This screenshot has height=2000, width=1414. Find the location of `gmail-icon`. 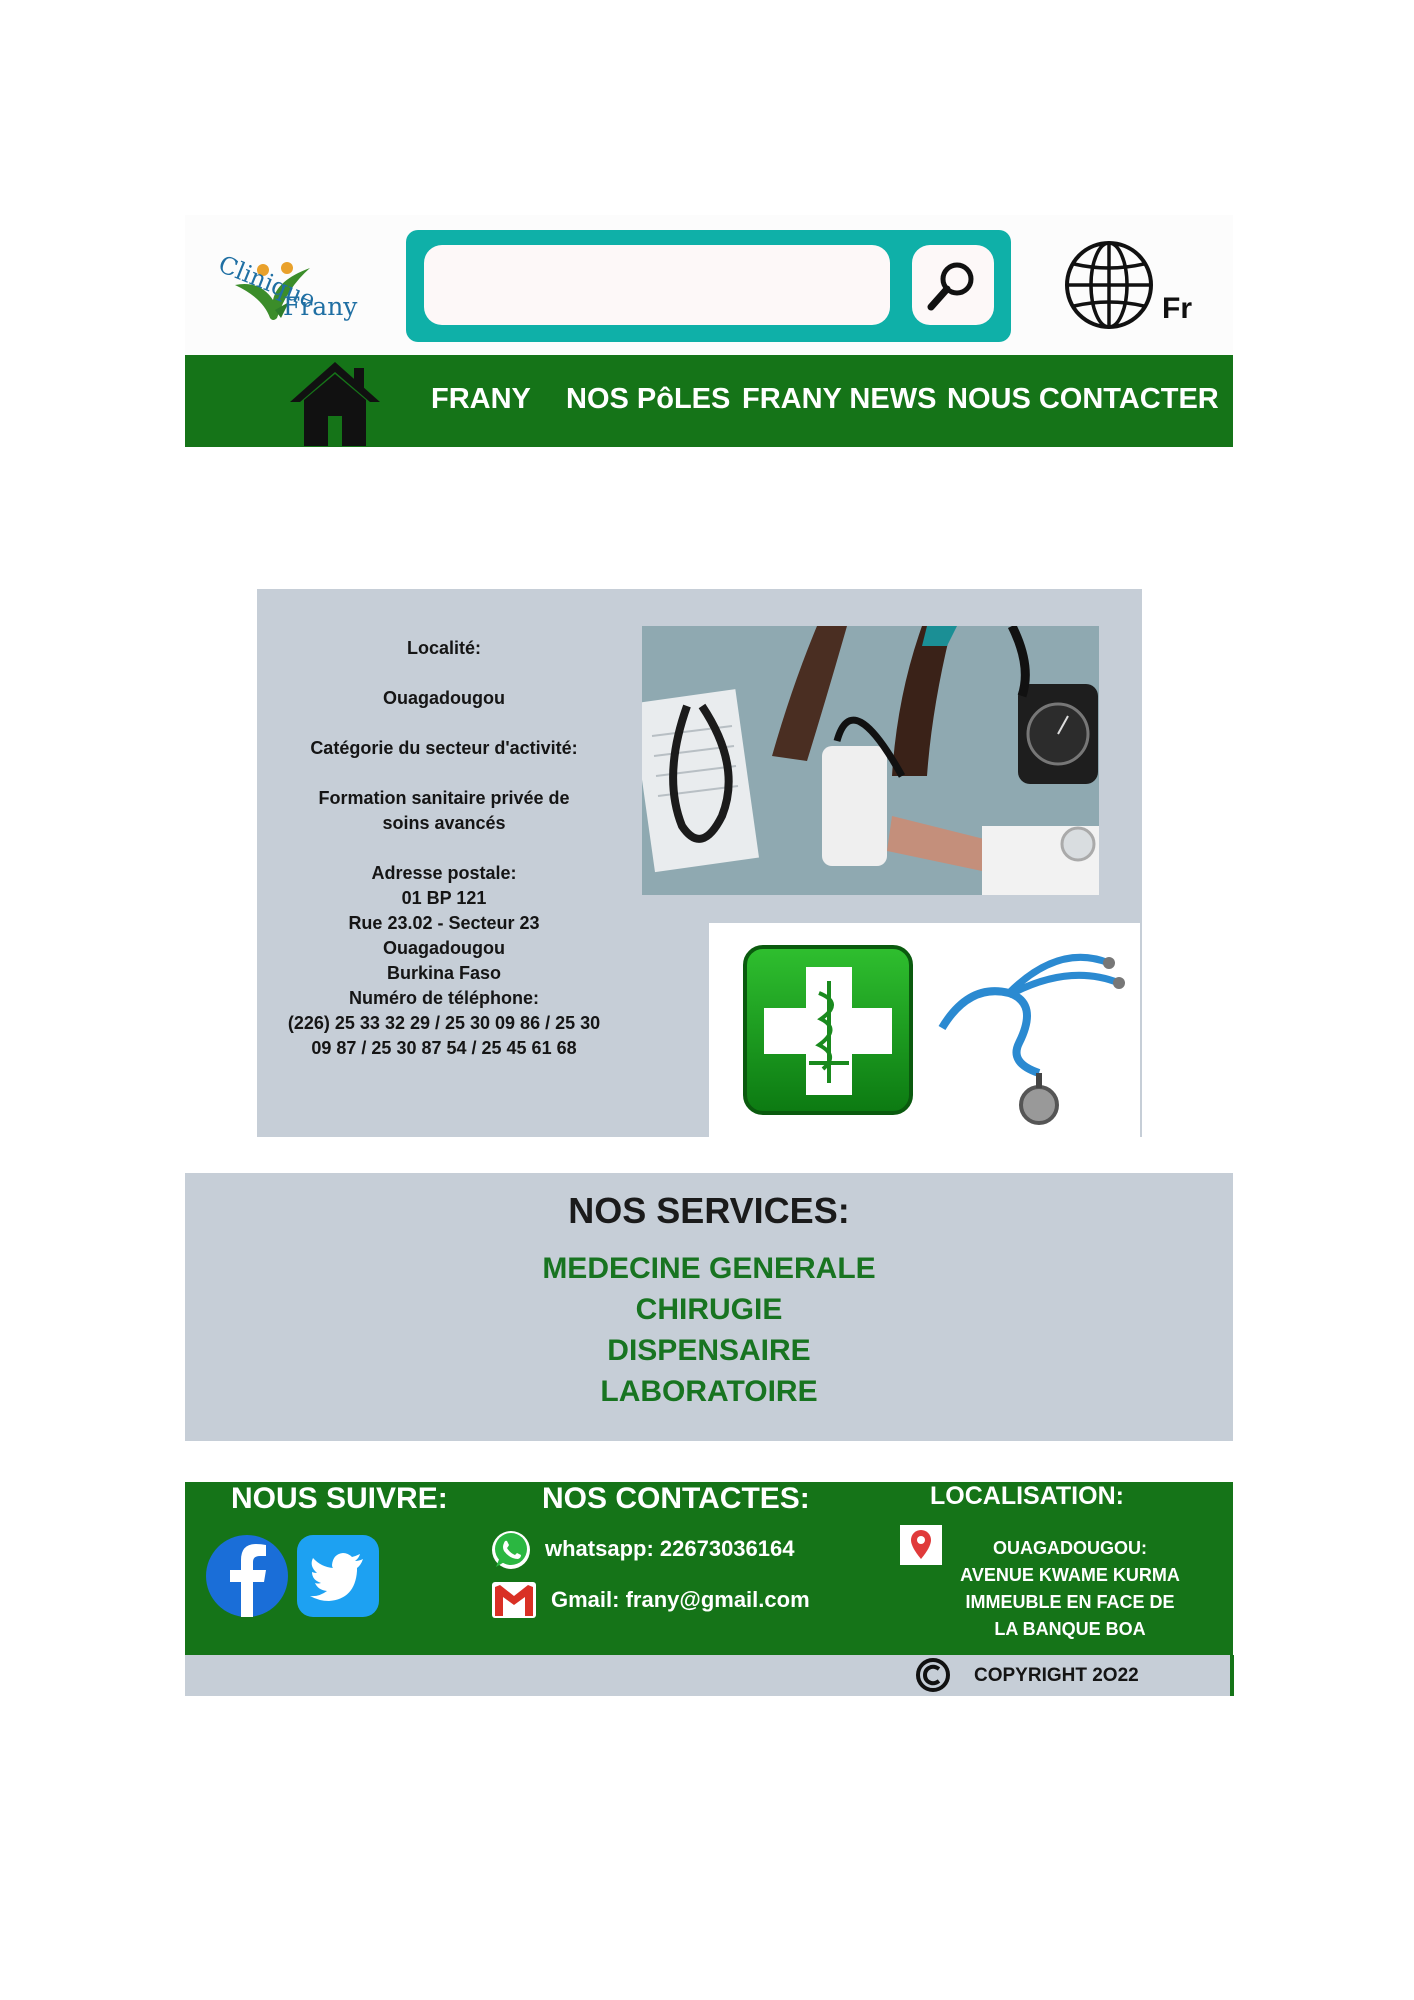

gmail-icon is located at coordinates (514, 1600).